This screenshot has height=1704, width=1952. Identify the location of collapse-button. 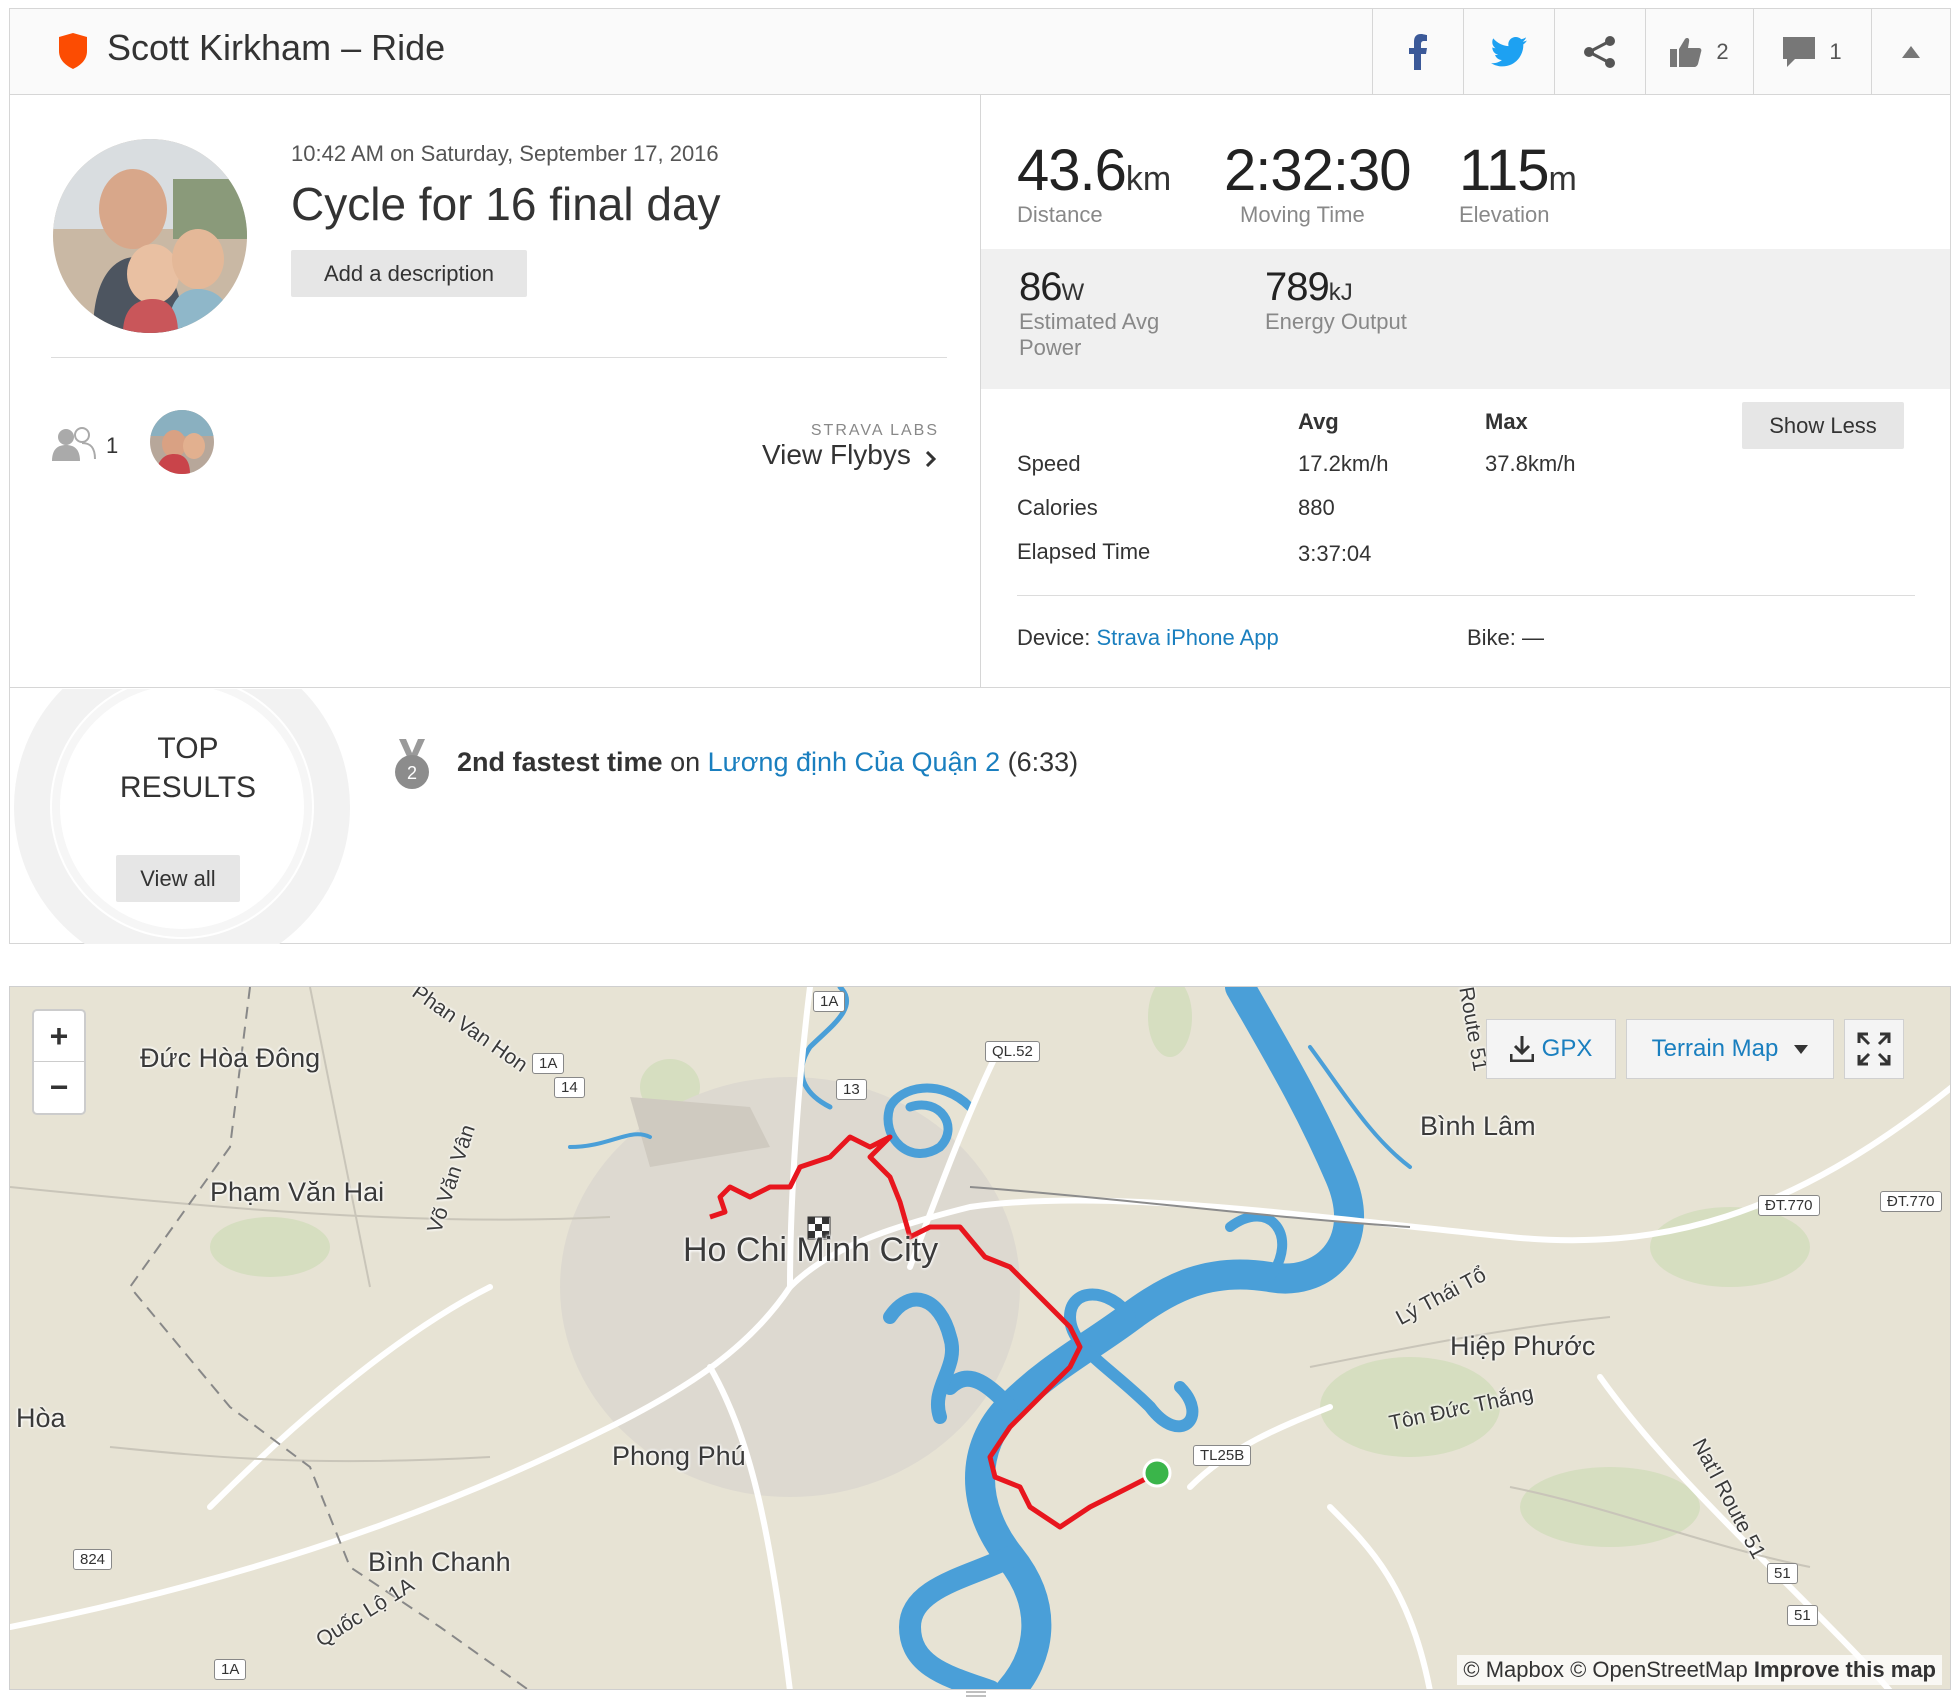
(1910, 52).